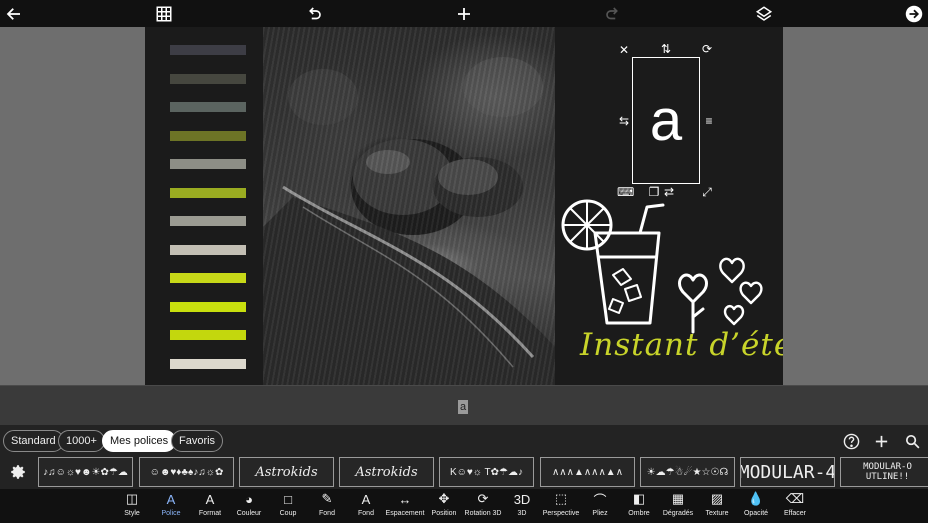  I want to click on tool-couleur: ◕ Couleur, so click(249, 506).